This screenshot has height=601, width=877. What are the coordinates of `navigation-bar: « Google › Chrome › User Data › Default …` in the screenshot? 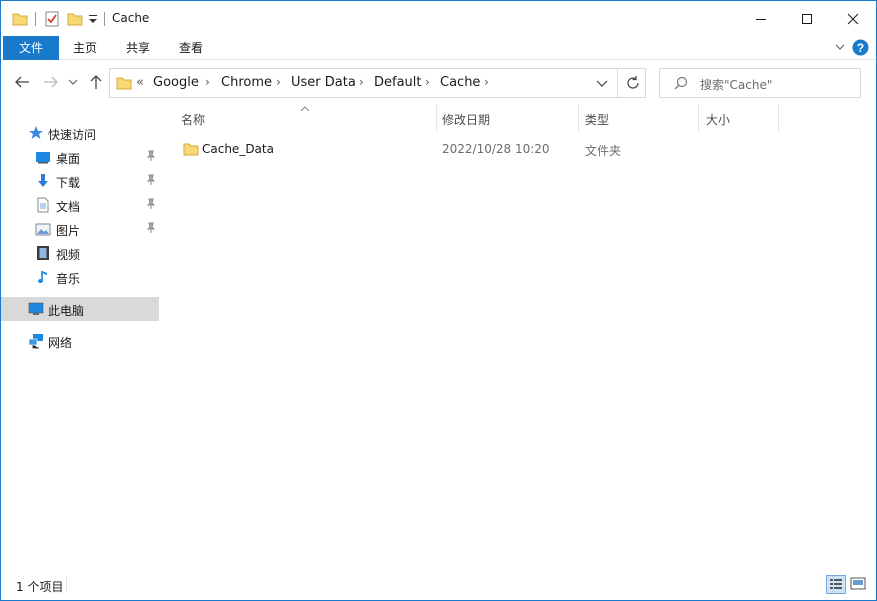 It's located at (438, 82).